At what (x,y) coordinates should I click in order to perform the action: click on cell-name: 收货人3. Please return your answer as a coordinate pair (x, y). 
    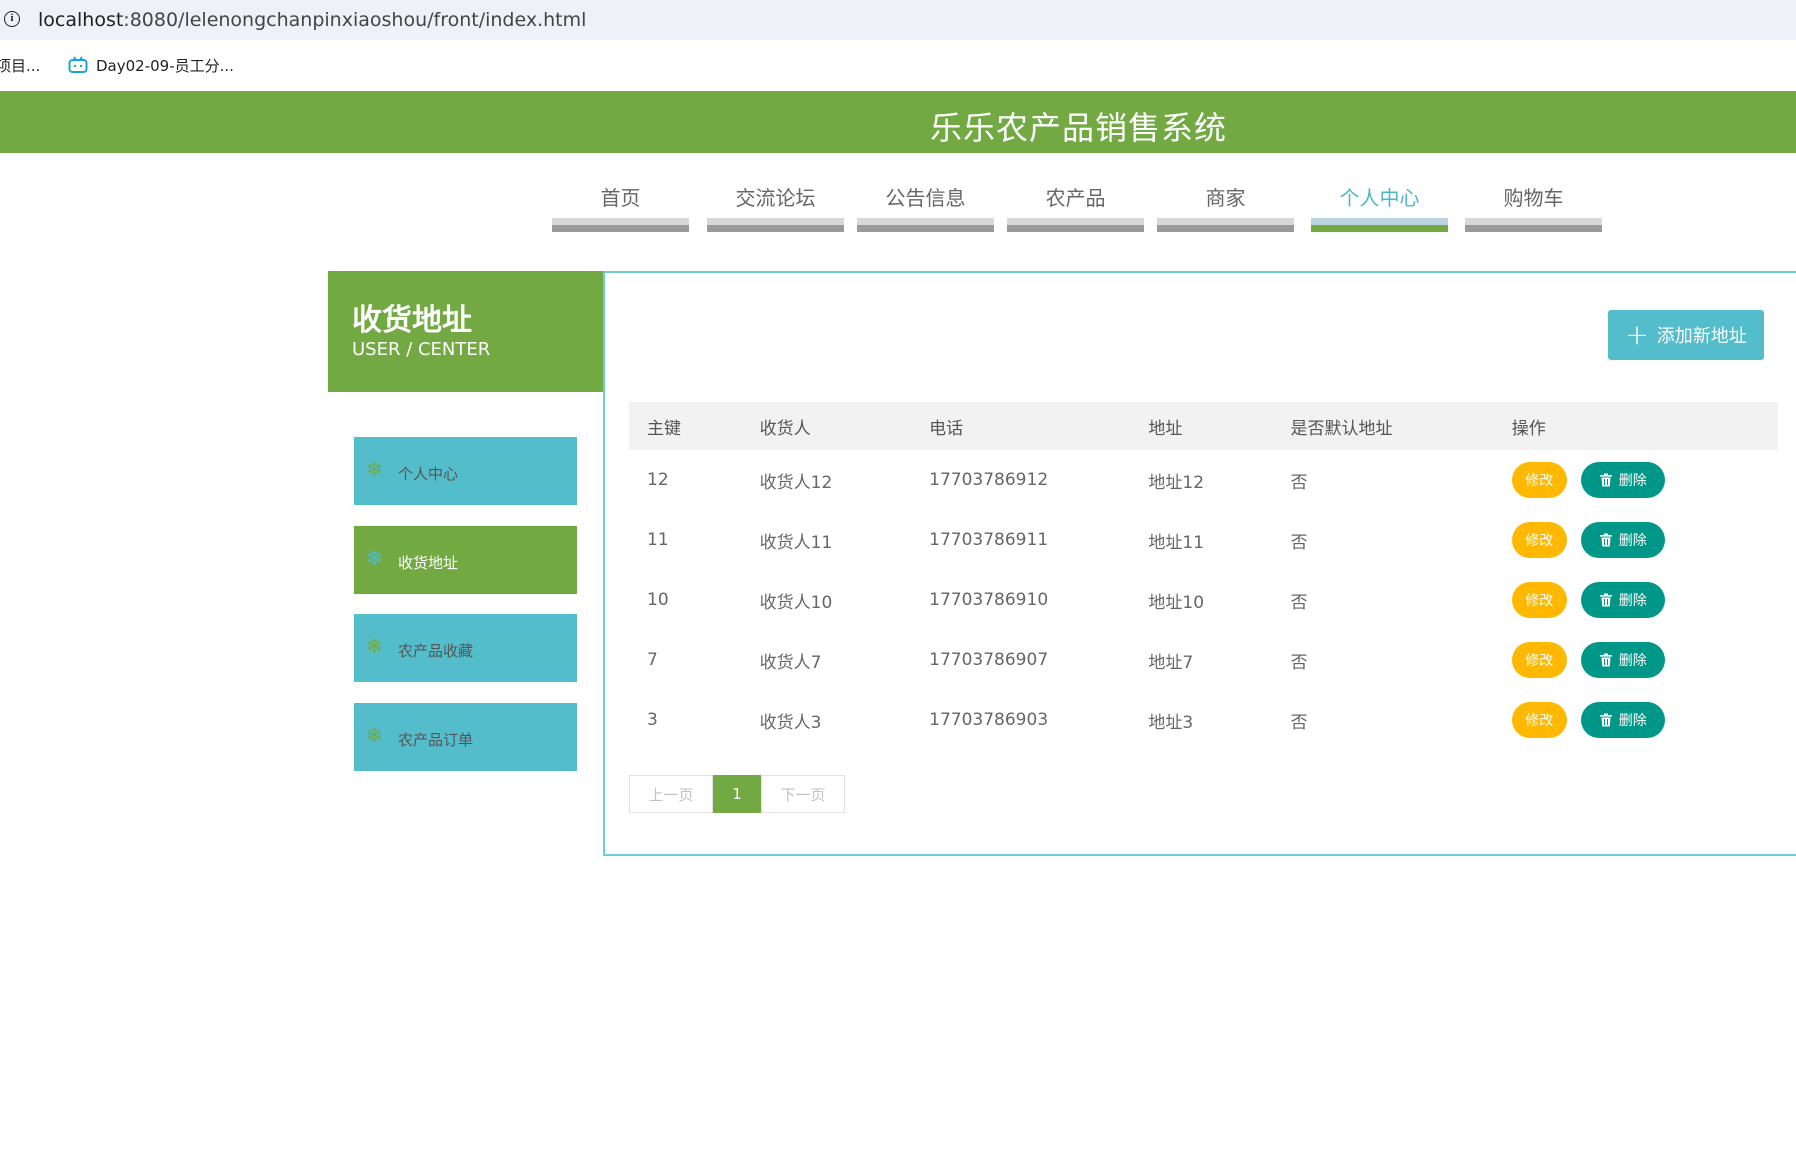
    Looking at the image, I should click on (790, 722).